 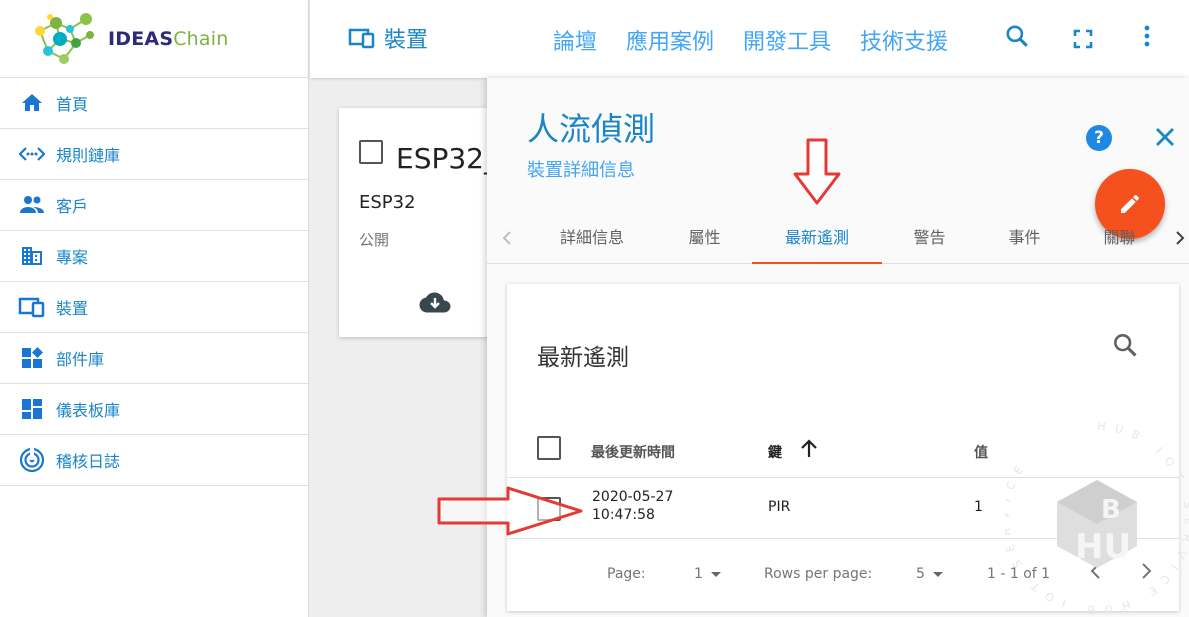 I want to click on close-icon, so click(x=1165, y=137).